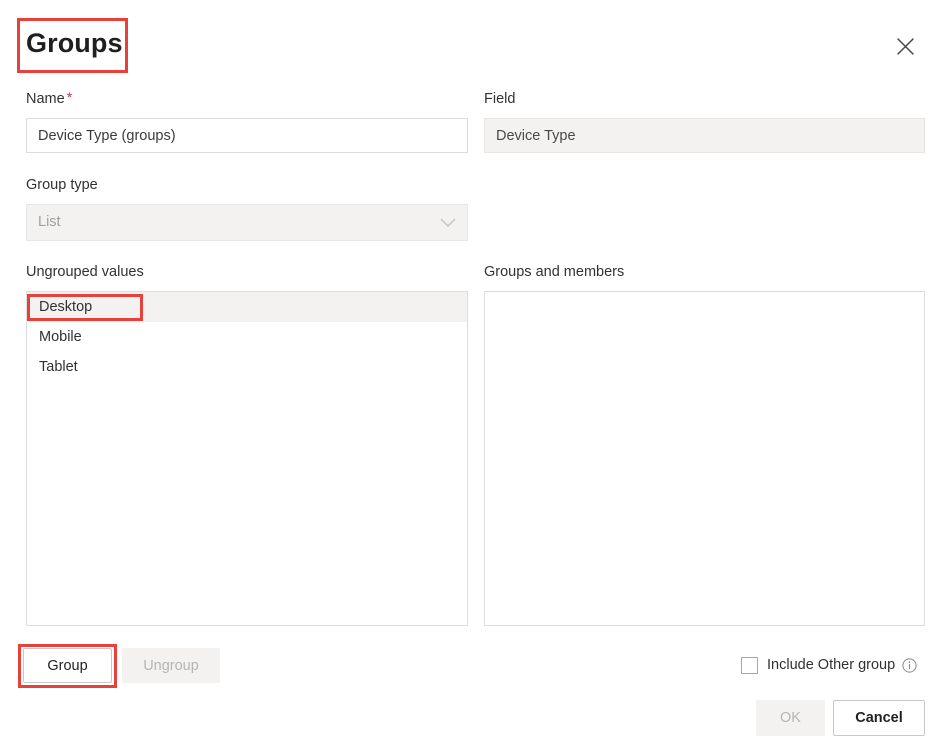 This screenshot has height=756, width=945. What do you see at coordinates (171, 665) in the screenshot?
I see `ungroup-button: Ungroup` at bounding box center [171, 665].